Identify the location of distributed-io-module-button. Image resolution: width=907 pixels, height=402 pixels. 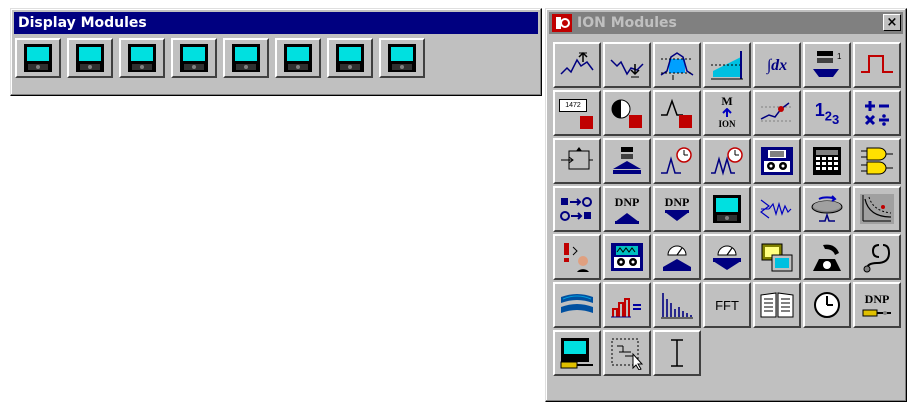
(777, 257).